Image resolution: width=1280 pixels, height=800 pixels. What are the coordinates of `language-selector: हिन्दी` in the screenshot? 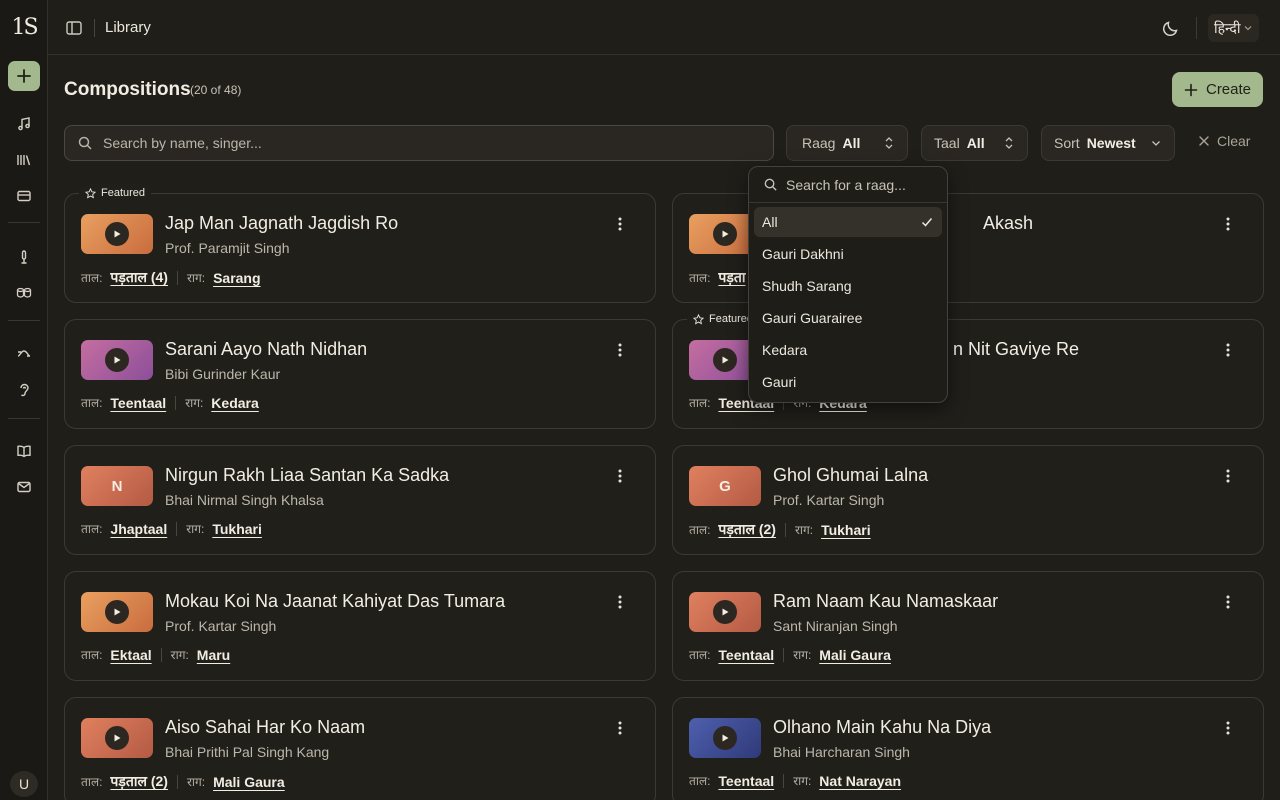 It's located at (1234, 28).